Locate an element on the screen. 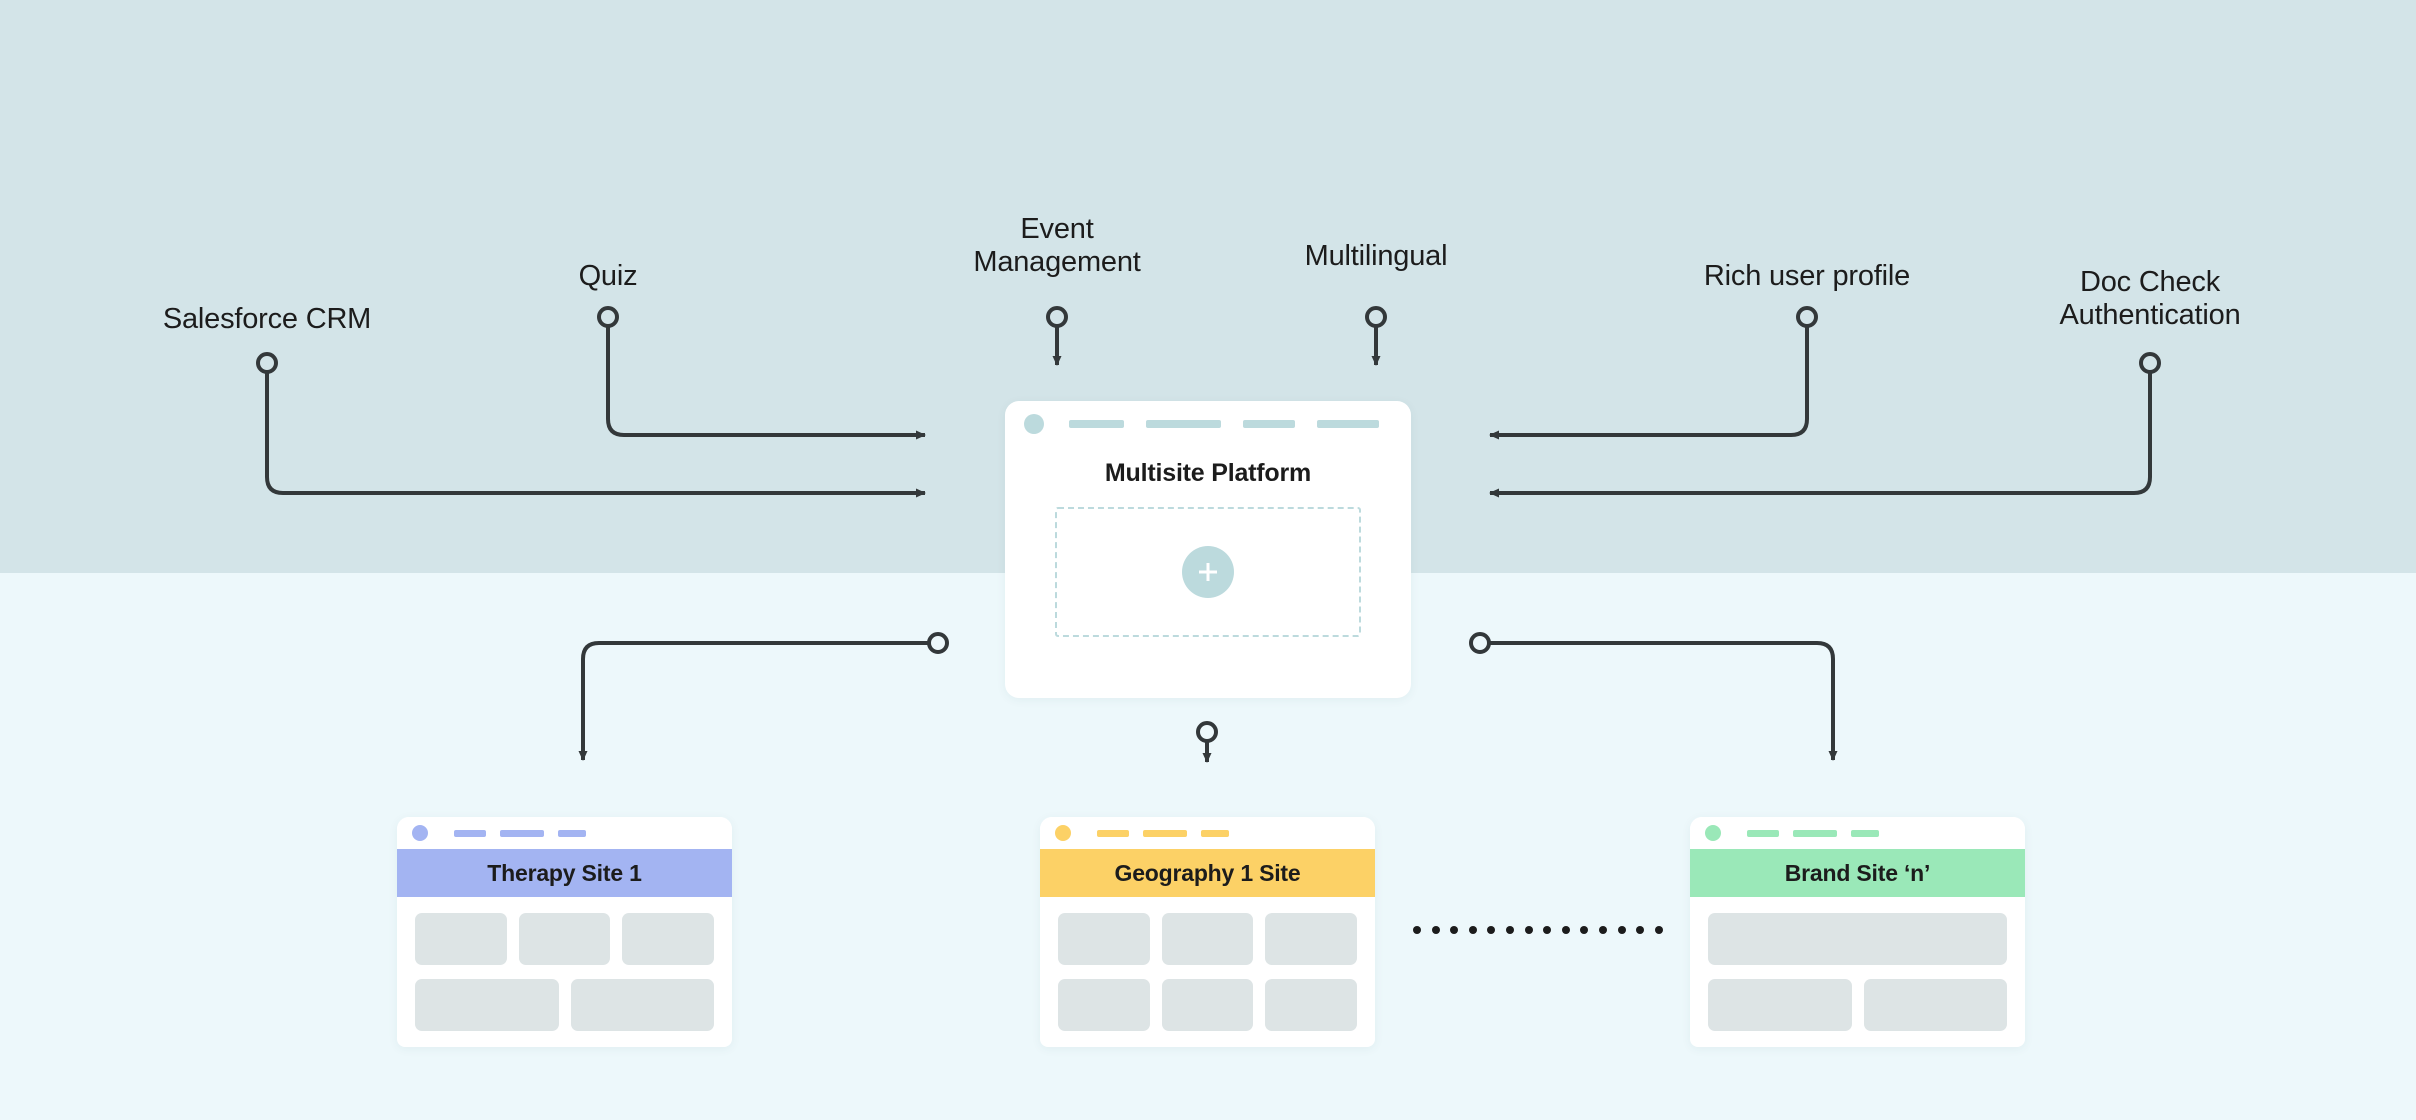  multisite-platform-card: Multisite Platform is located at coordinates (1208, 549).